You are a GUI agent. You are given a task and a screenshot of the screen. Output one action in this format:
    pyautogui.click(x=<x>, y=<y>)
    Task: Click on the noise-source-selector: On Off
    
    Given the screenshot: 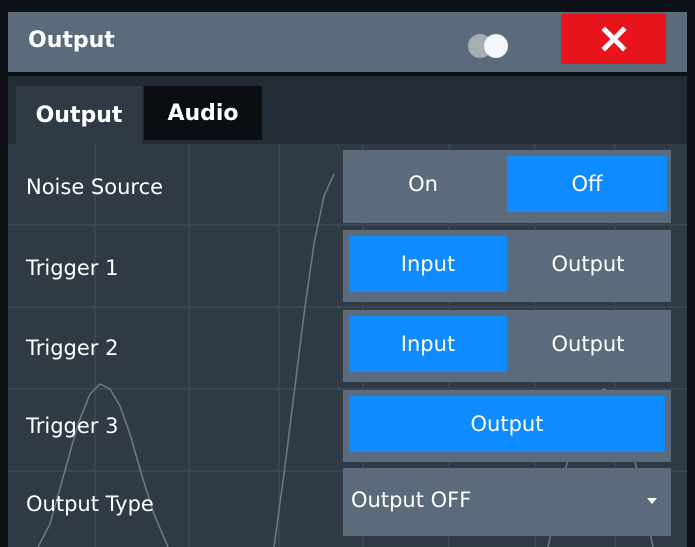 What is the action you would take?
    pyautogui.click(x=507, y=186)
    